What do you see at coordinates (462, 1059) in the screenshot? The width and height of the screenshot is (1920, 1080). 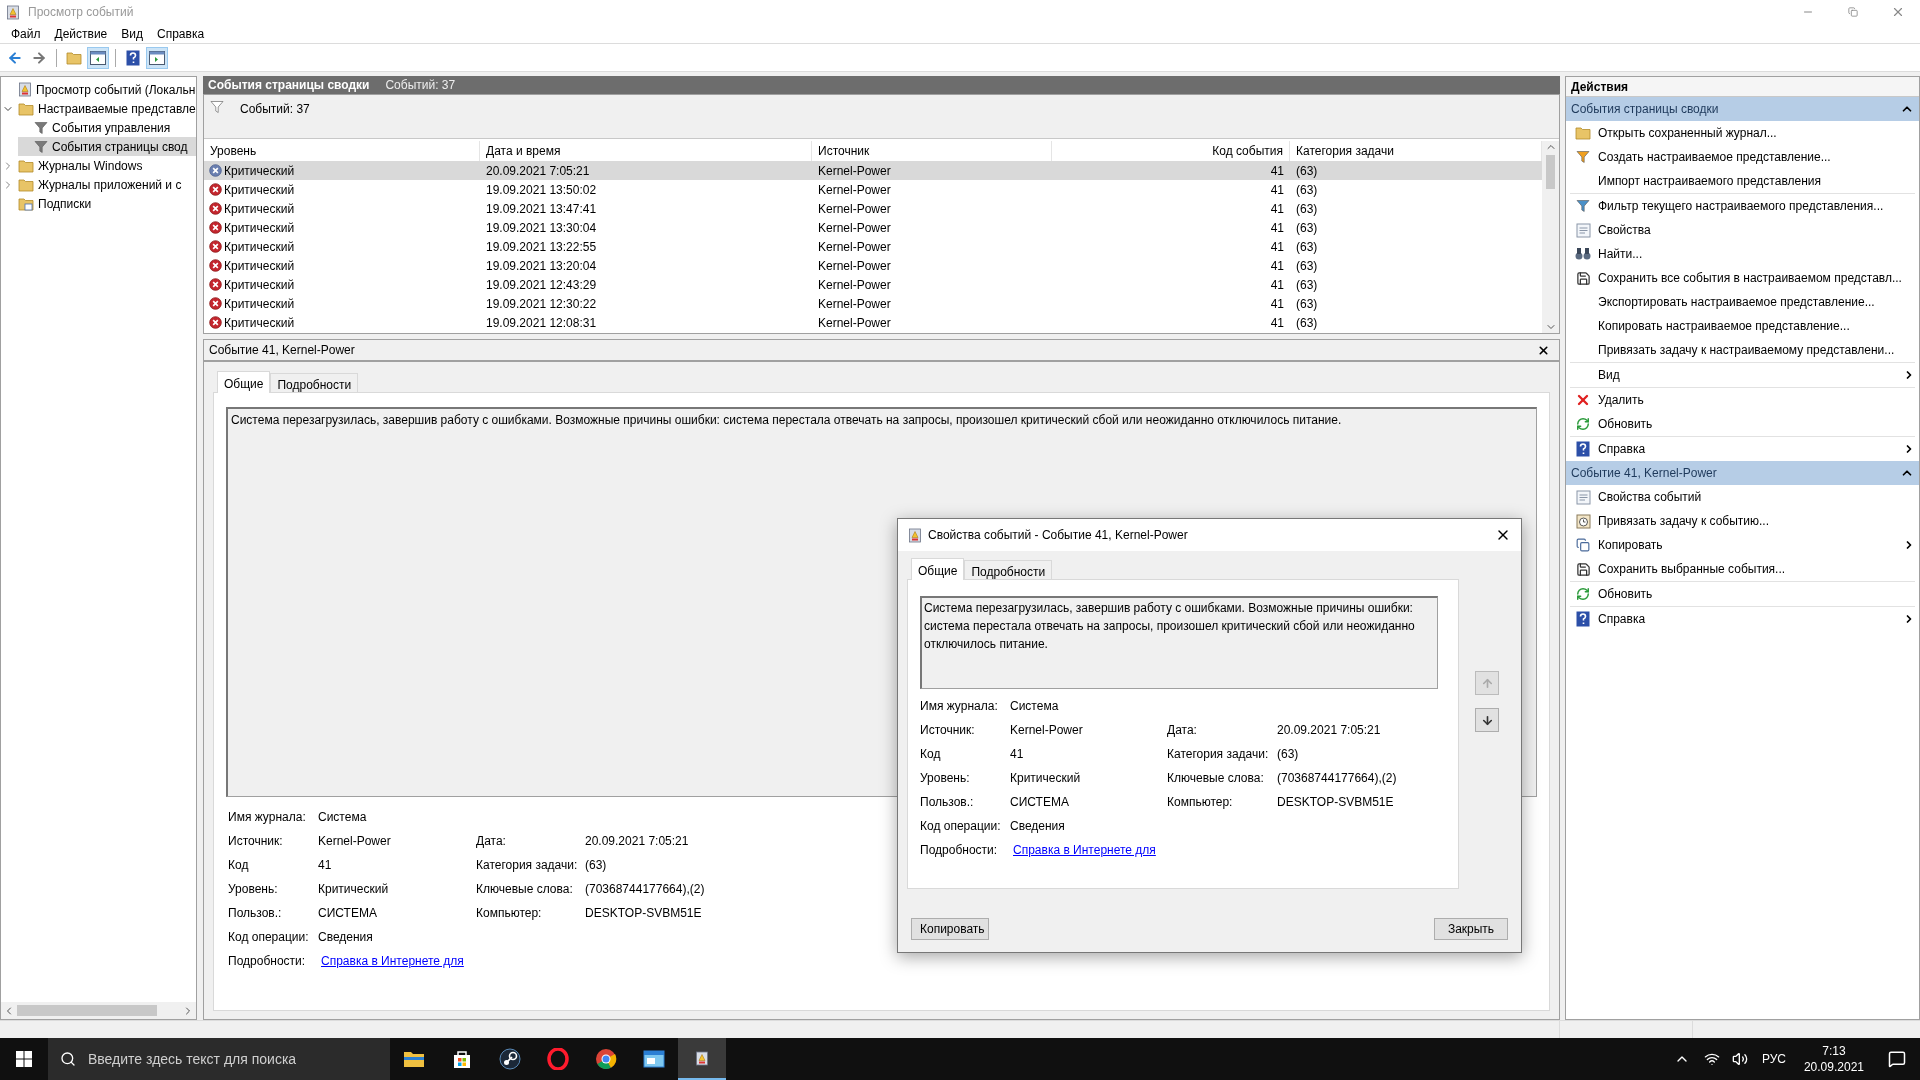 I see `shopping-bag-icon` at bounding box center [462, 1059].